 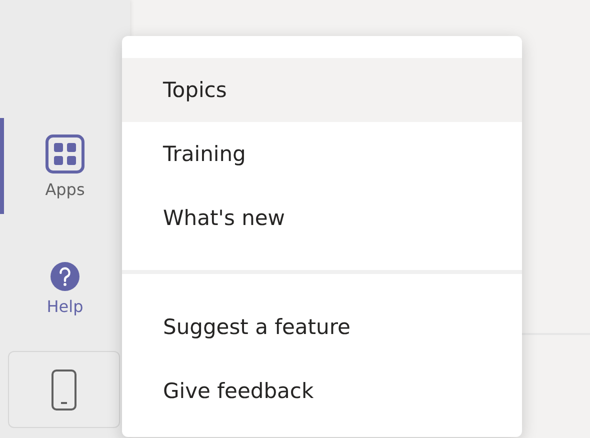 I want to click on device-button, so click(x=64, y=389).